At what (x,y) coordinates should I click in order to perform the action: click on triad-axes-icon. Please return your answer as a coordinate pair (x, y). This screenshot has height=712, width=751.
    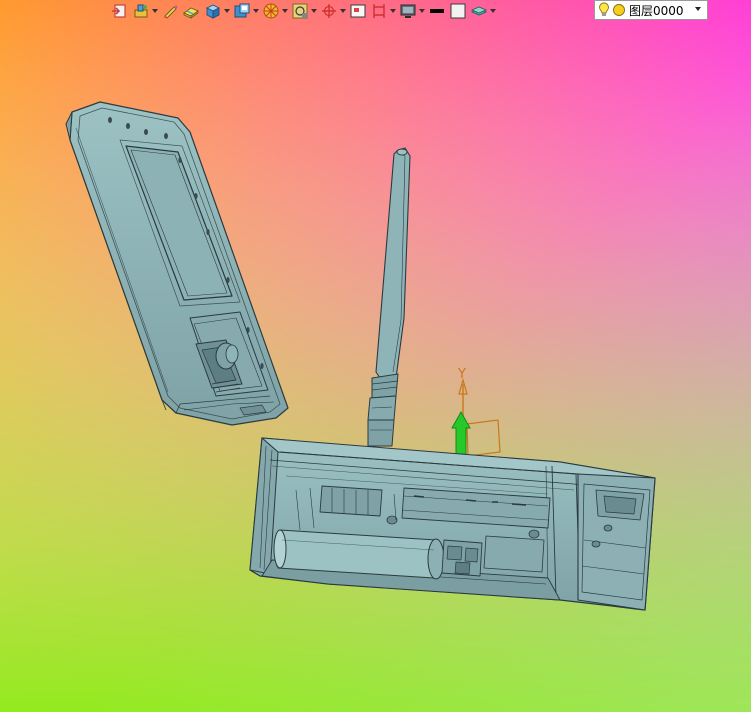
    Looking at the image, I should click on (328, 10).